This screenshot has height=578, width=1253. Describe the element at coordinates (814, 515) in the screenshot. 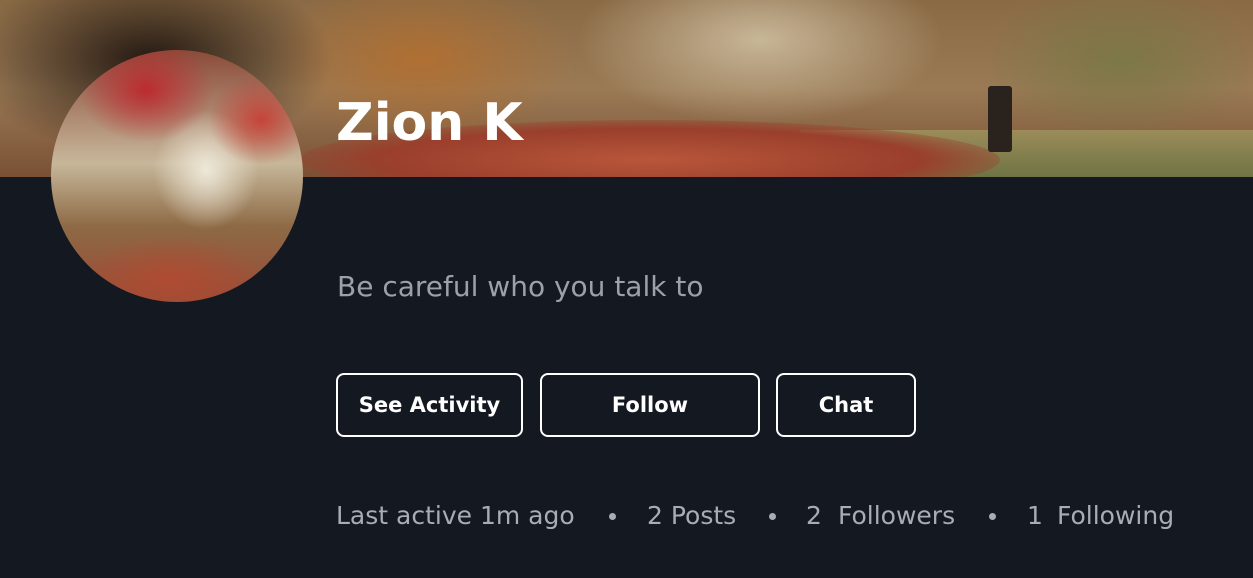

I see `followers-count: 2` at that location.